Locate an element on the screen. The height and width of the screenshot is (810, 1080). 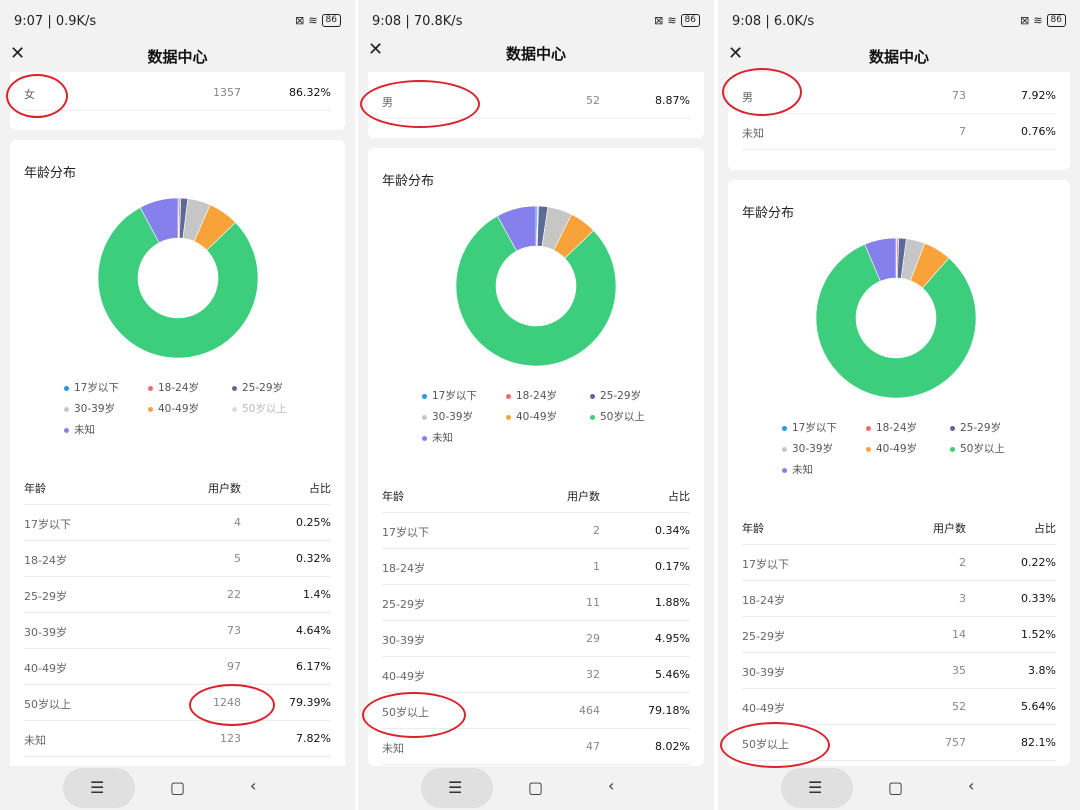
table-row: 30-39岁 29 4.95% is located at coordinates (536, 638).